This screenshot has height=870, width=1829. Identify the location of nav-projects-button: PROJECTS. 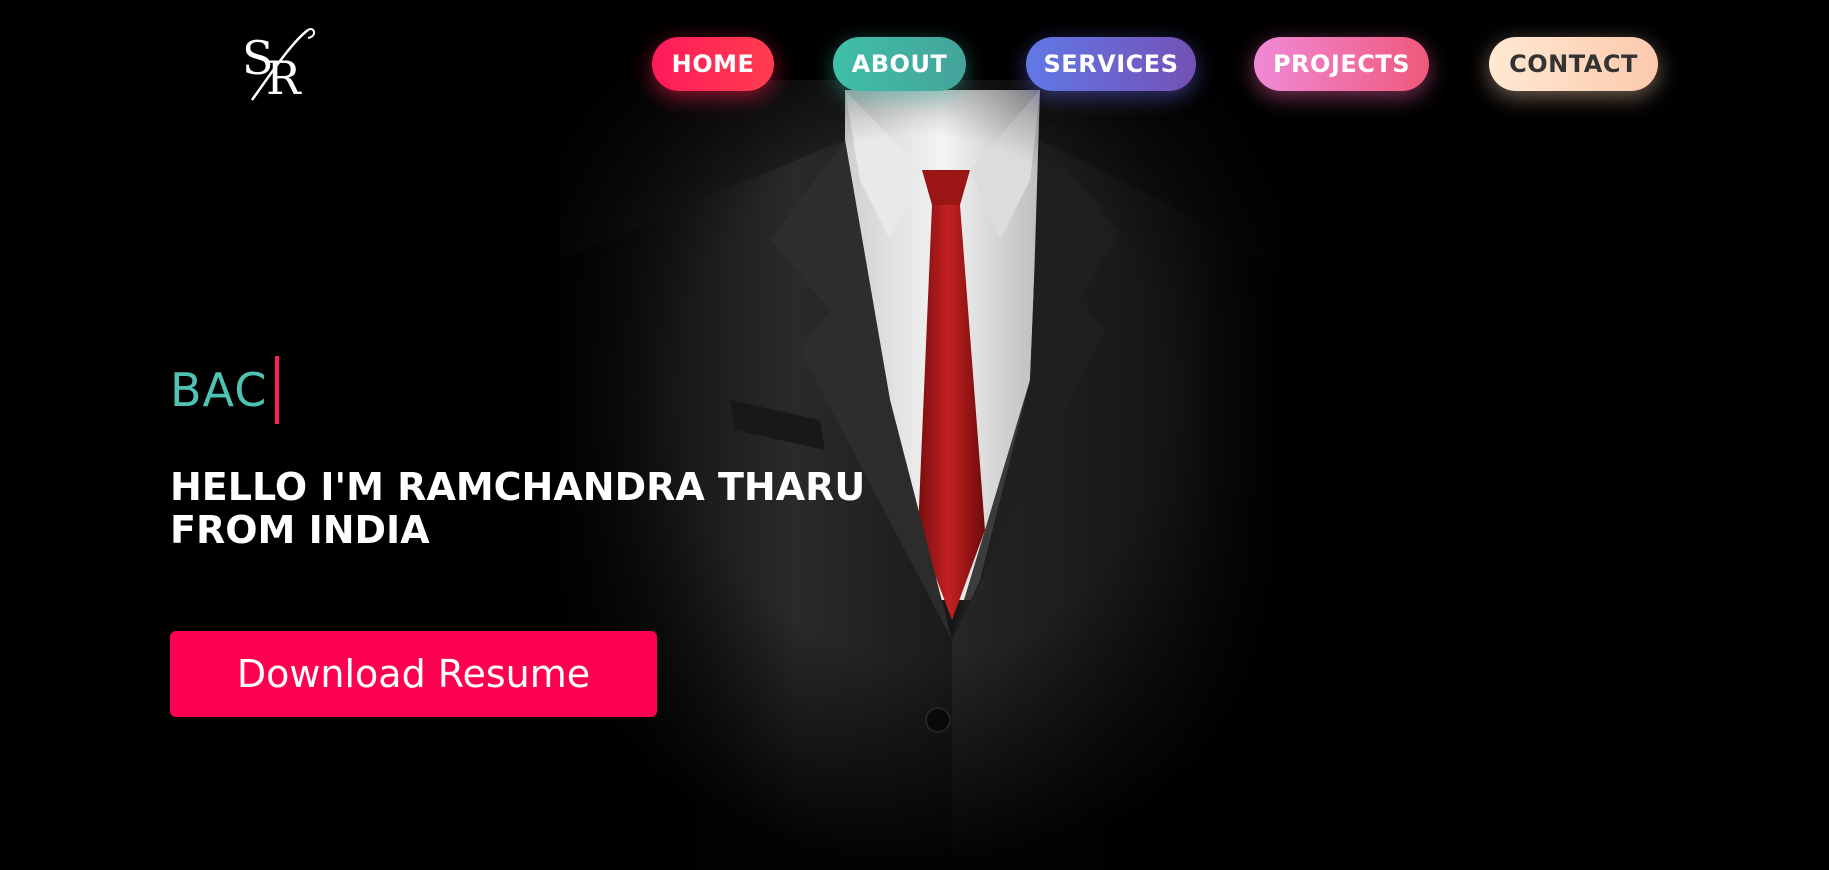
(1341, 64).